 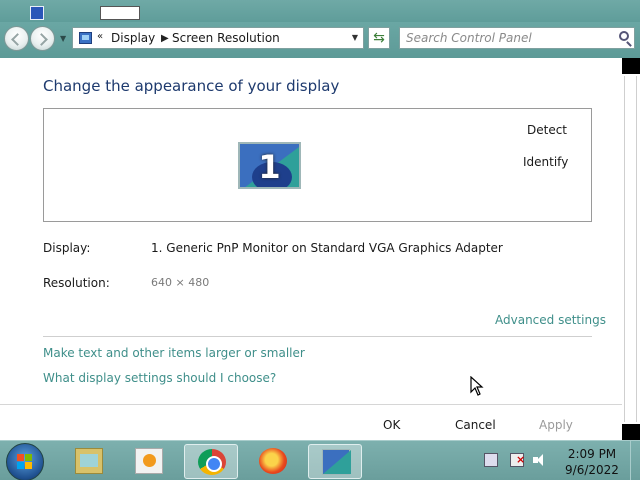 I want to click on display-settings-icon, so click(x=336, y=462).